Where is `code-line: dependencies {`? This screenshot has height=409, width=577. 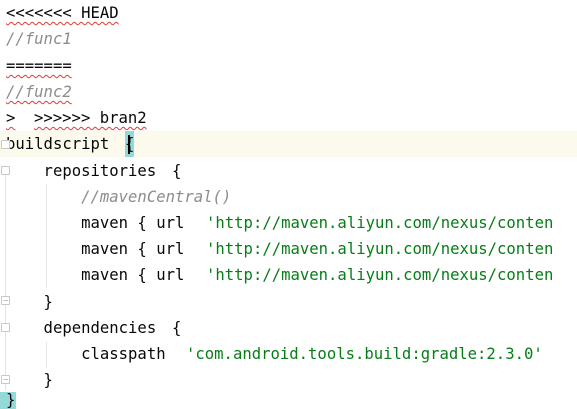 code-line: dependencies { is located at coordinates (288, 328).